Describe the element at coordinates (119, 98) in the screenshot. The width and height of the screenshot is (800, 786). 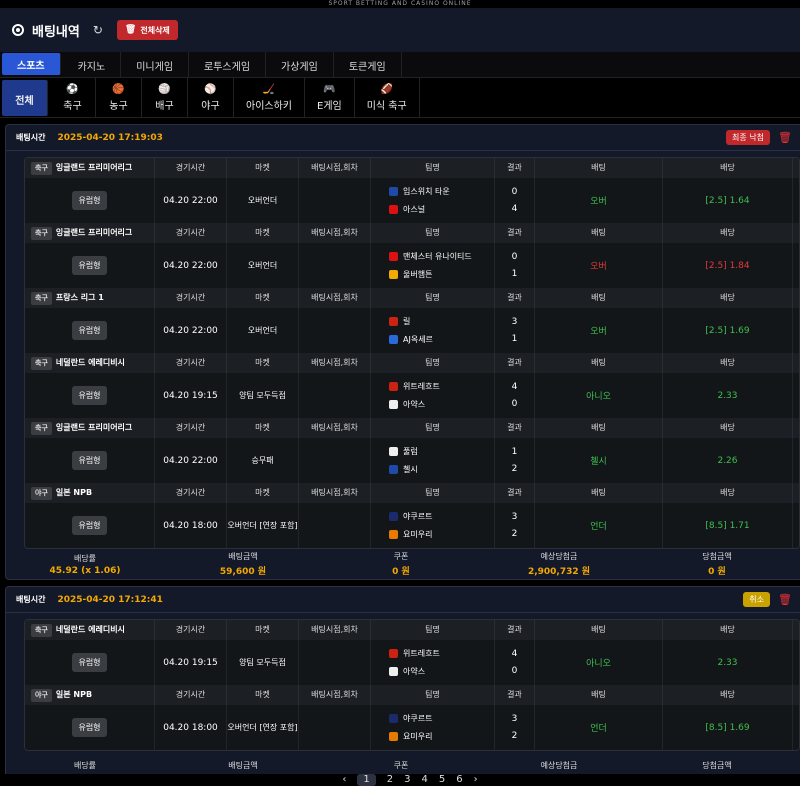
I see `sport-tab-3: 🏀 농구` at that location.